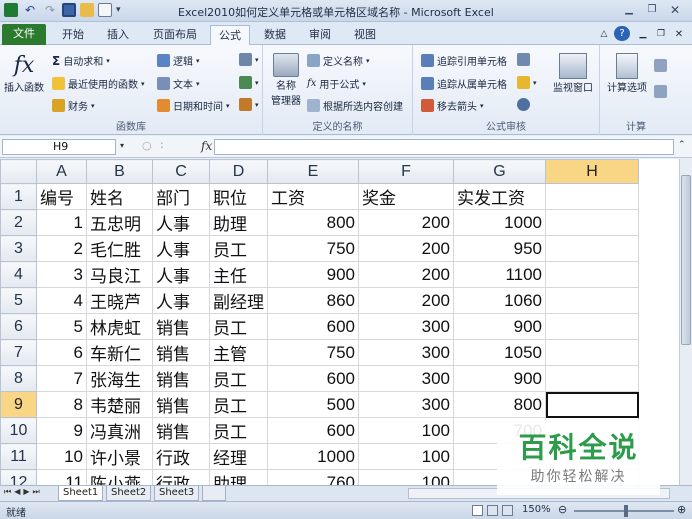  I want to click on column-header-c: C, so click(181, 171).